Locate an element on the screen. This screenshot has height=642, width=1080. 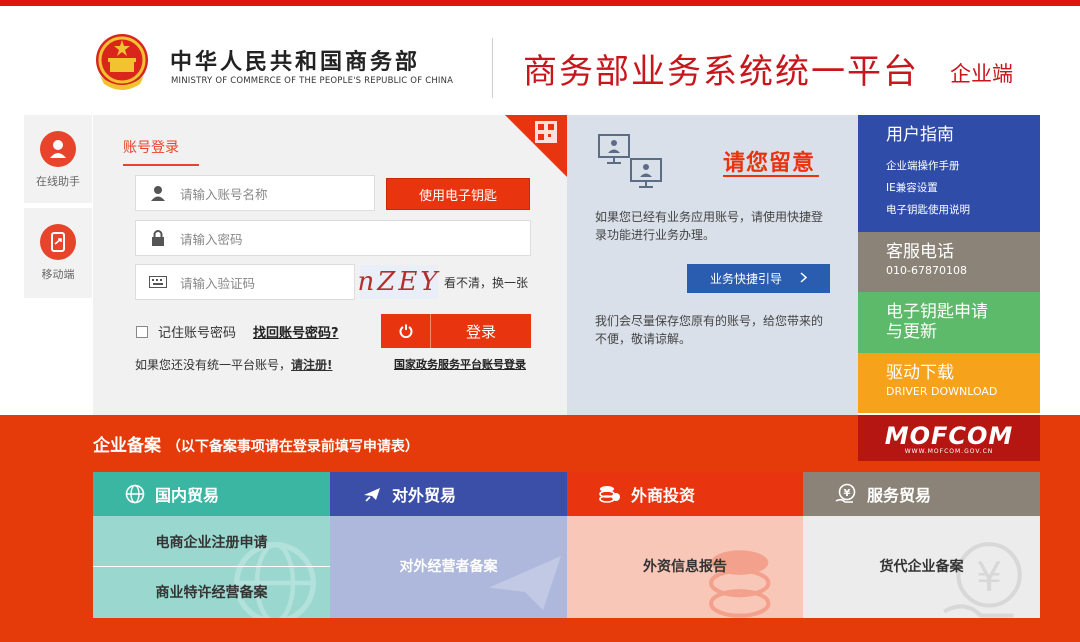
globe-icon is located at coordinates (135, 494).